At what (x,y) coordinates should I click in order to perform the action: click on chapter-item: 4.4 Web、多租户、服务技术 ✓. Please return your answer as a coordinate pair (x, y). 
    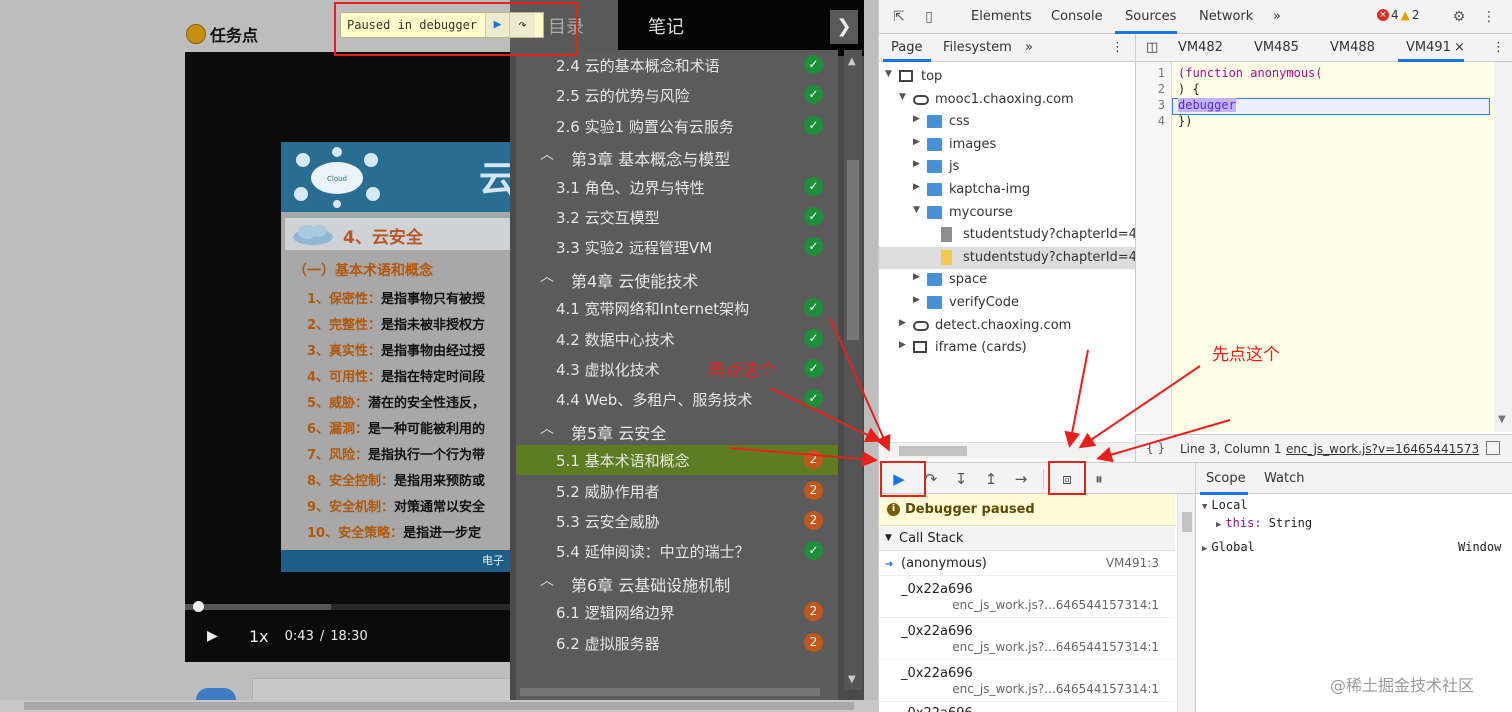
    Looking at the image, I should click on (677, 399).